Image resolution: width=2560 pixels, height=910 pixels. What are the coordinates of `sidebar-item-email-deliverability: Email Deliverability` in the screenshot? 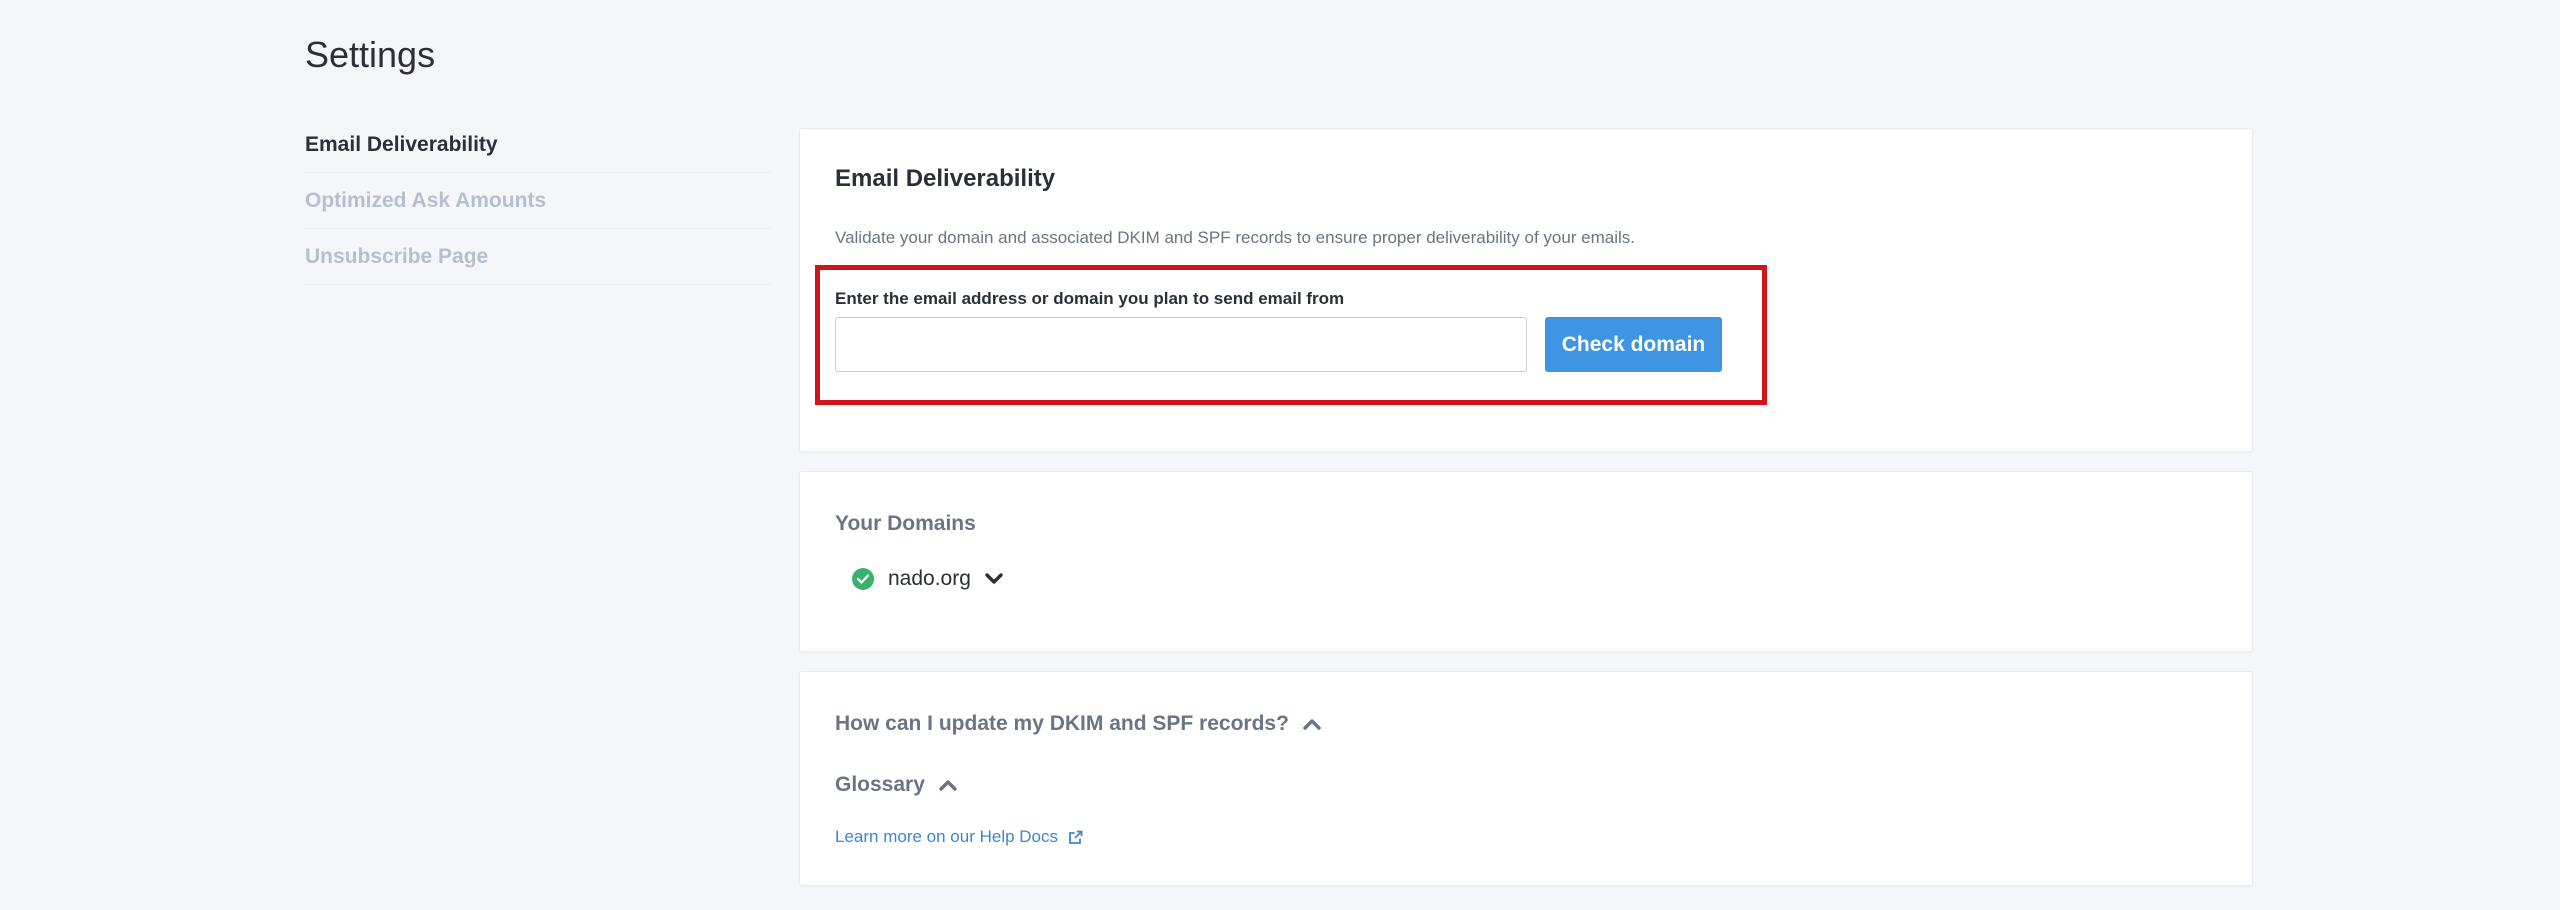 It's located at (538, 145).